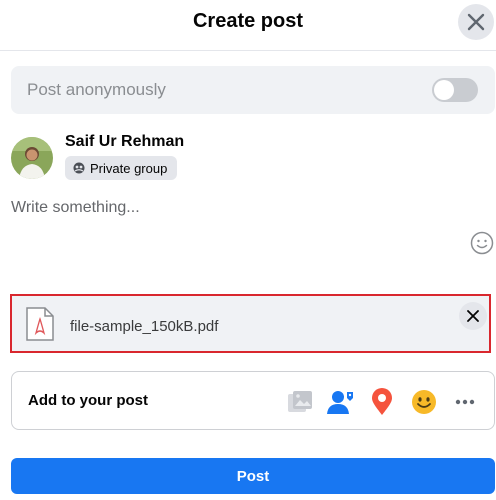 This screenshot has width=496, height=500. I want to click on group-icon, so click(79, 168).